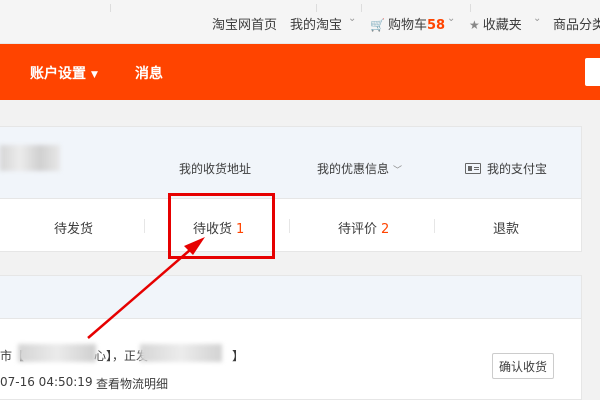 The width and height of the screenshot is (600, 400). I want to click on tab-label: 待评价, so click(358, 229).